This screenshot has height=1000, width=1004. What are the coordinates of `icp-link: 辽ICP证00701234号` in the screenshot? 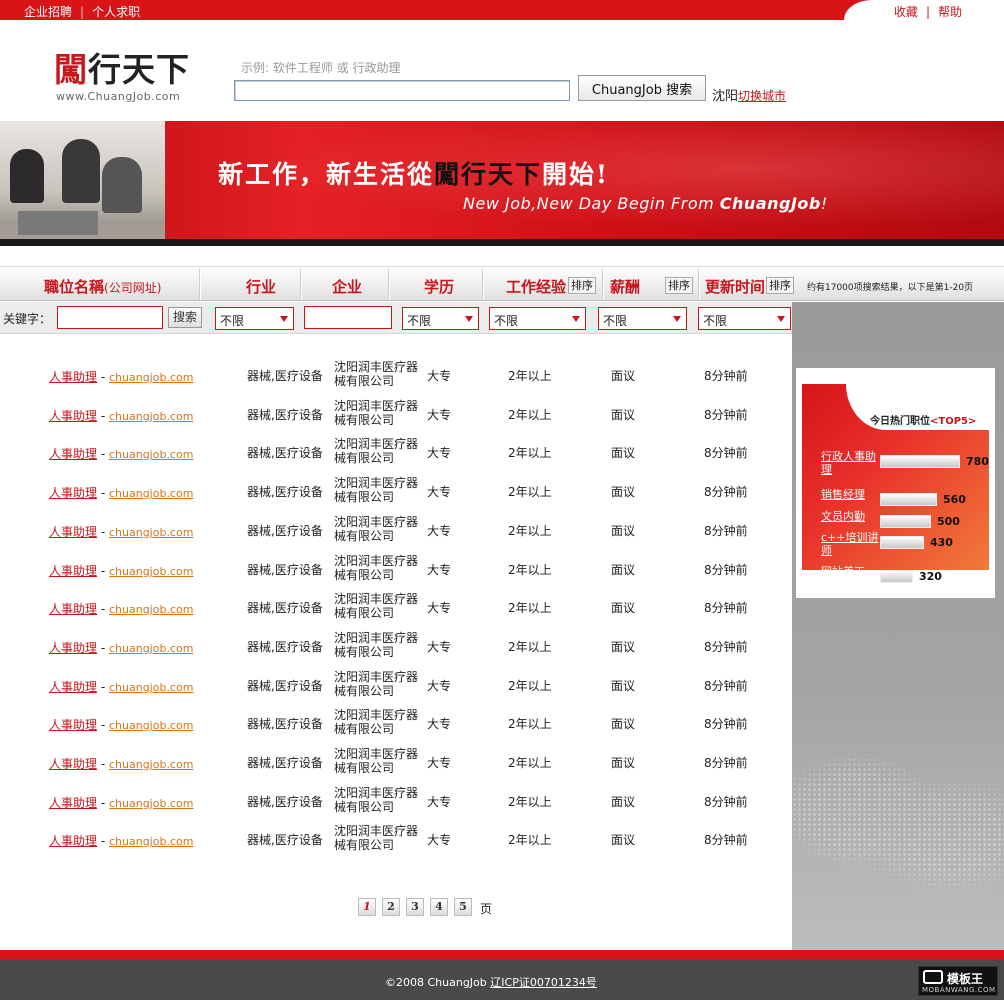 It's located at (543, 982).